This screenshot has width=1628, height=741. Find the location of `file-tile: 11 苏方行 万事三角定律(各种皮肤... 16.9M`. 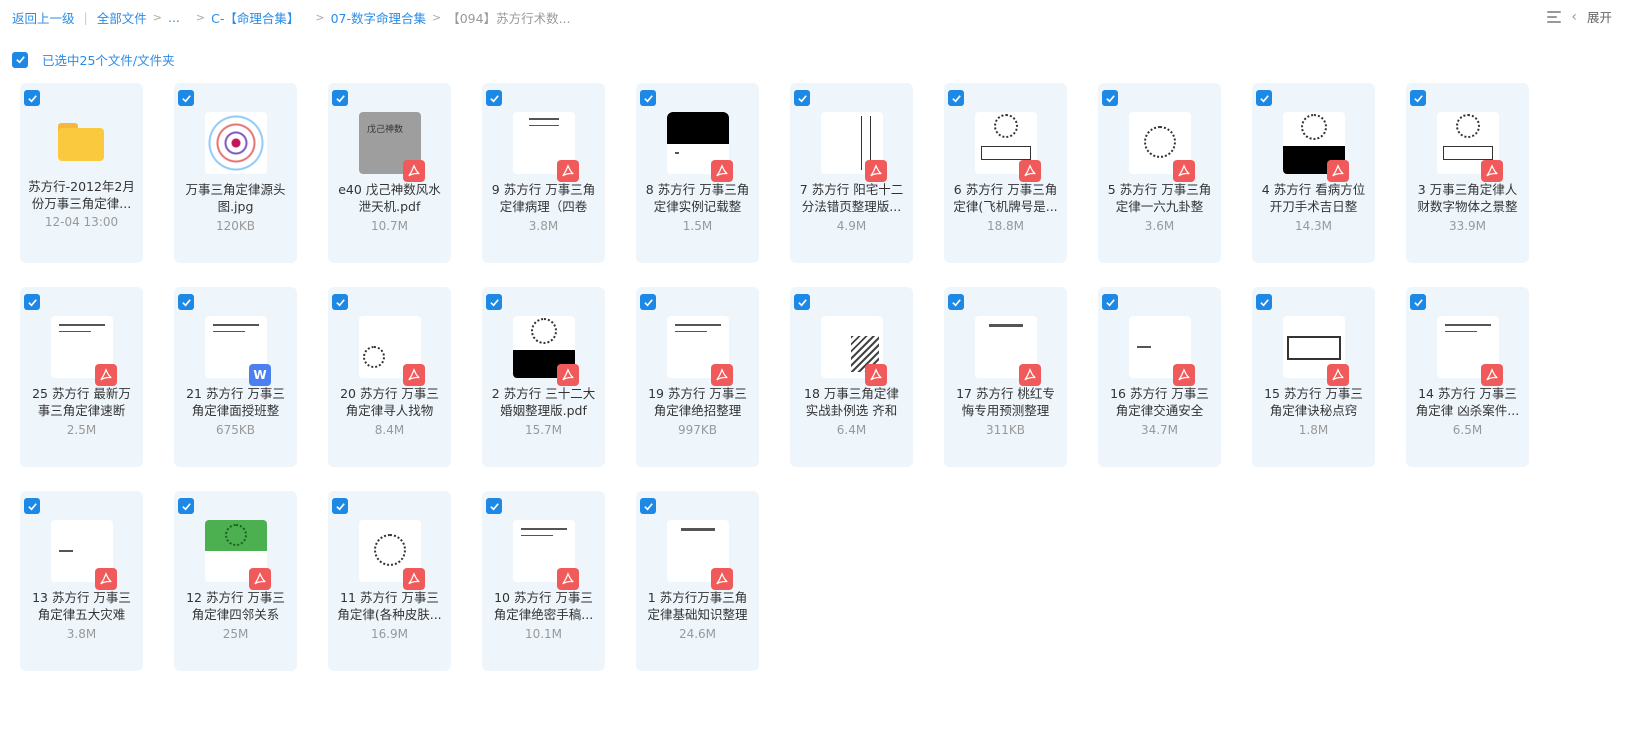

file-tile: 11 苏方行 万事三角定律(各种皮肤... 16.9M is located at coordinates (389, 581).